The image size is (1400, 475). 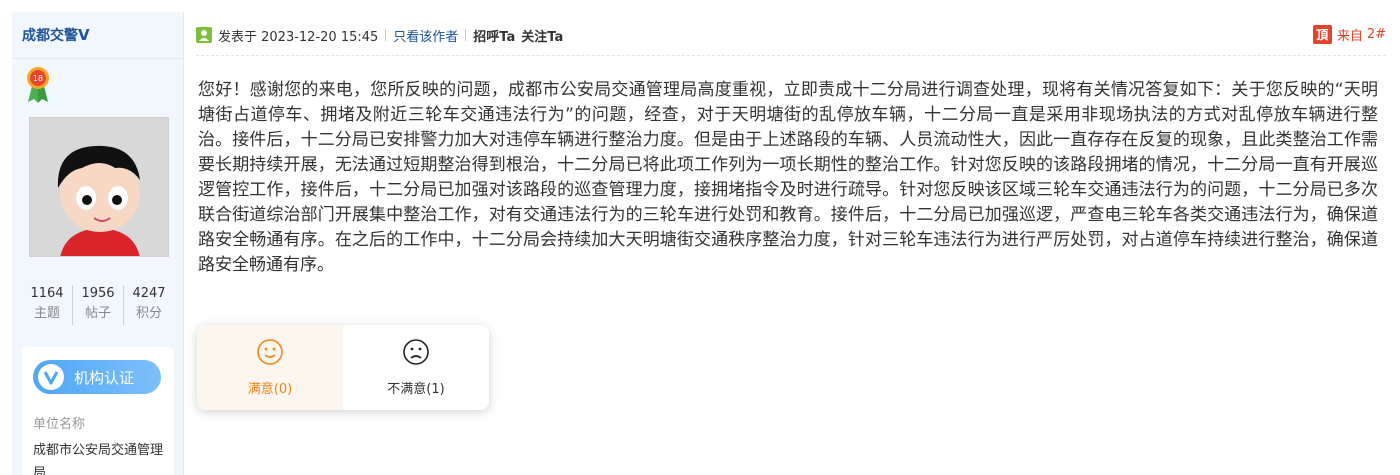 I want to click on stat-posts: 1956 帖子, so click(x=98, y=305).